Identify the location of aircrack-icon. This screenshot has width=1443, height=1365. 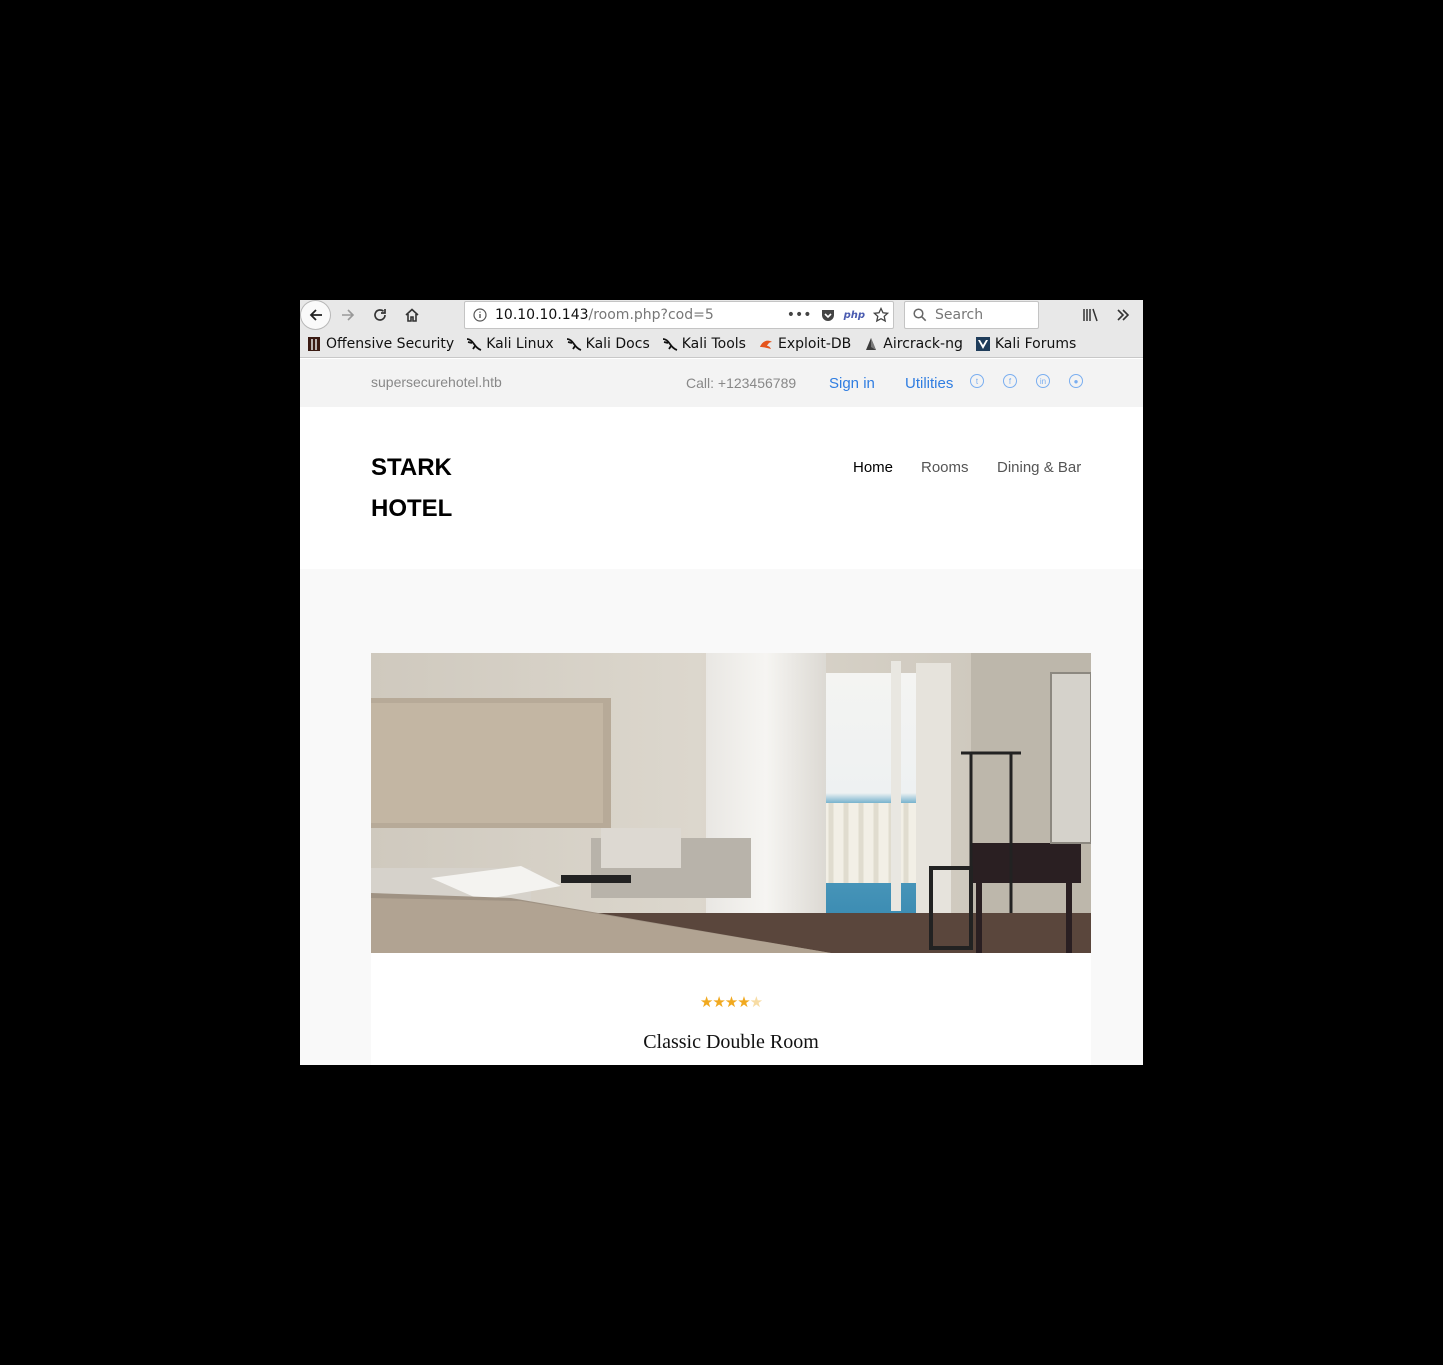
(871, 344).